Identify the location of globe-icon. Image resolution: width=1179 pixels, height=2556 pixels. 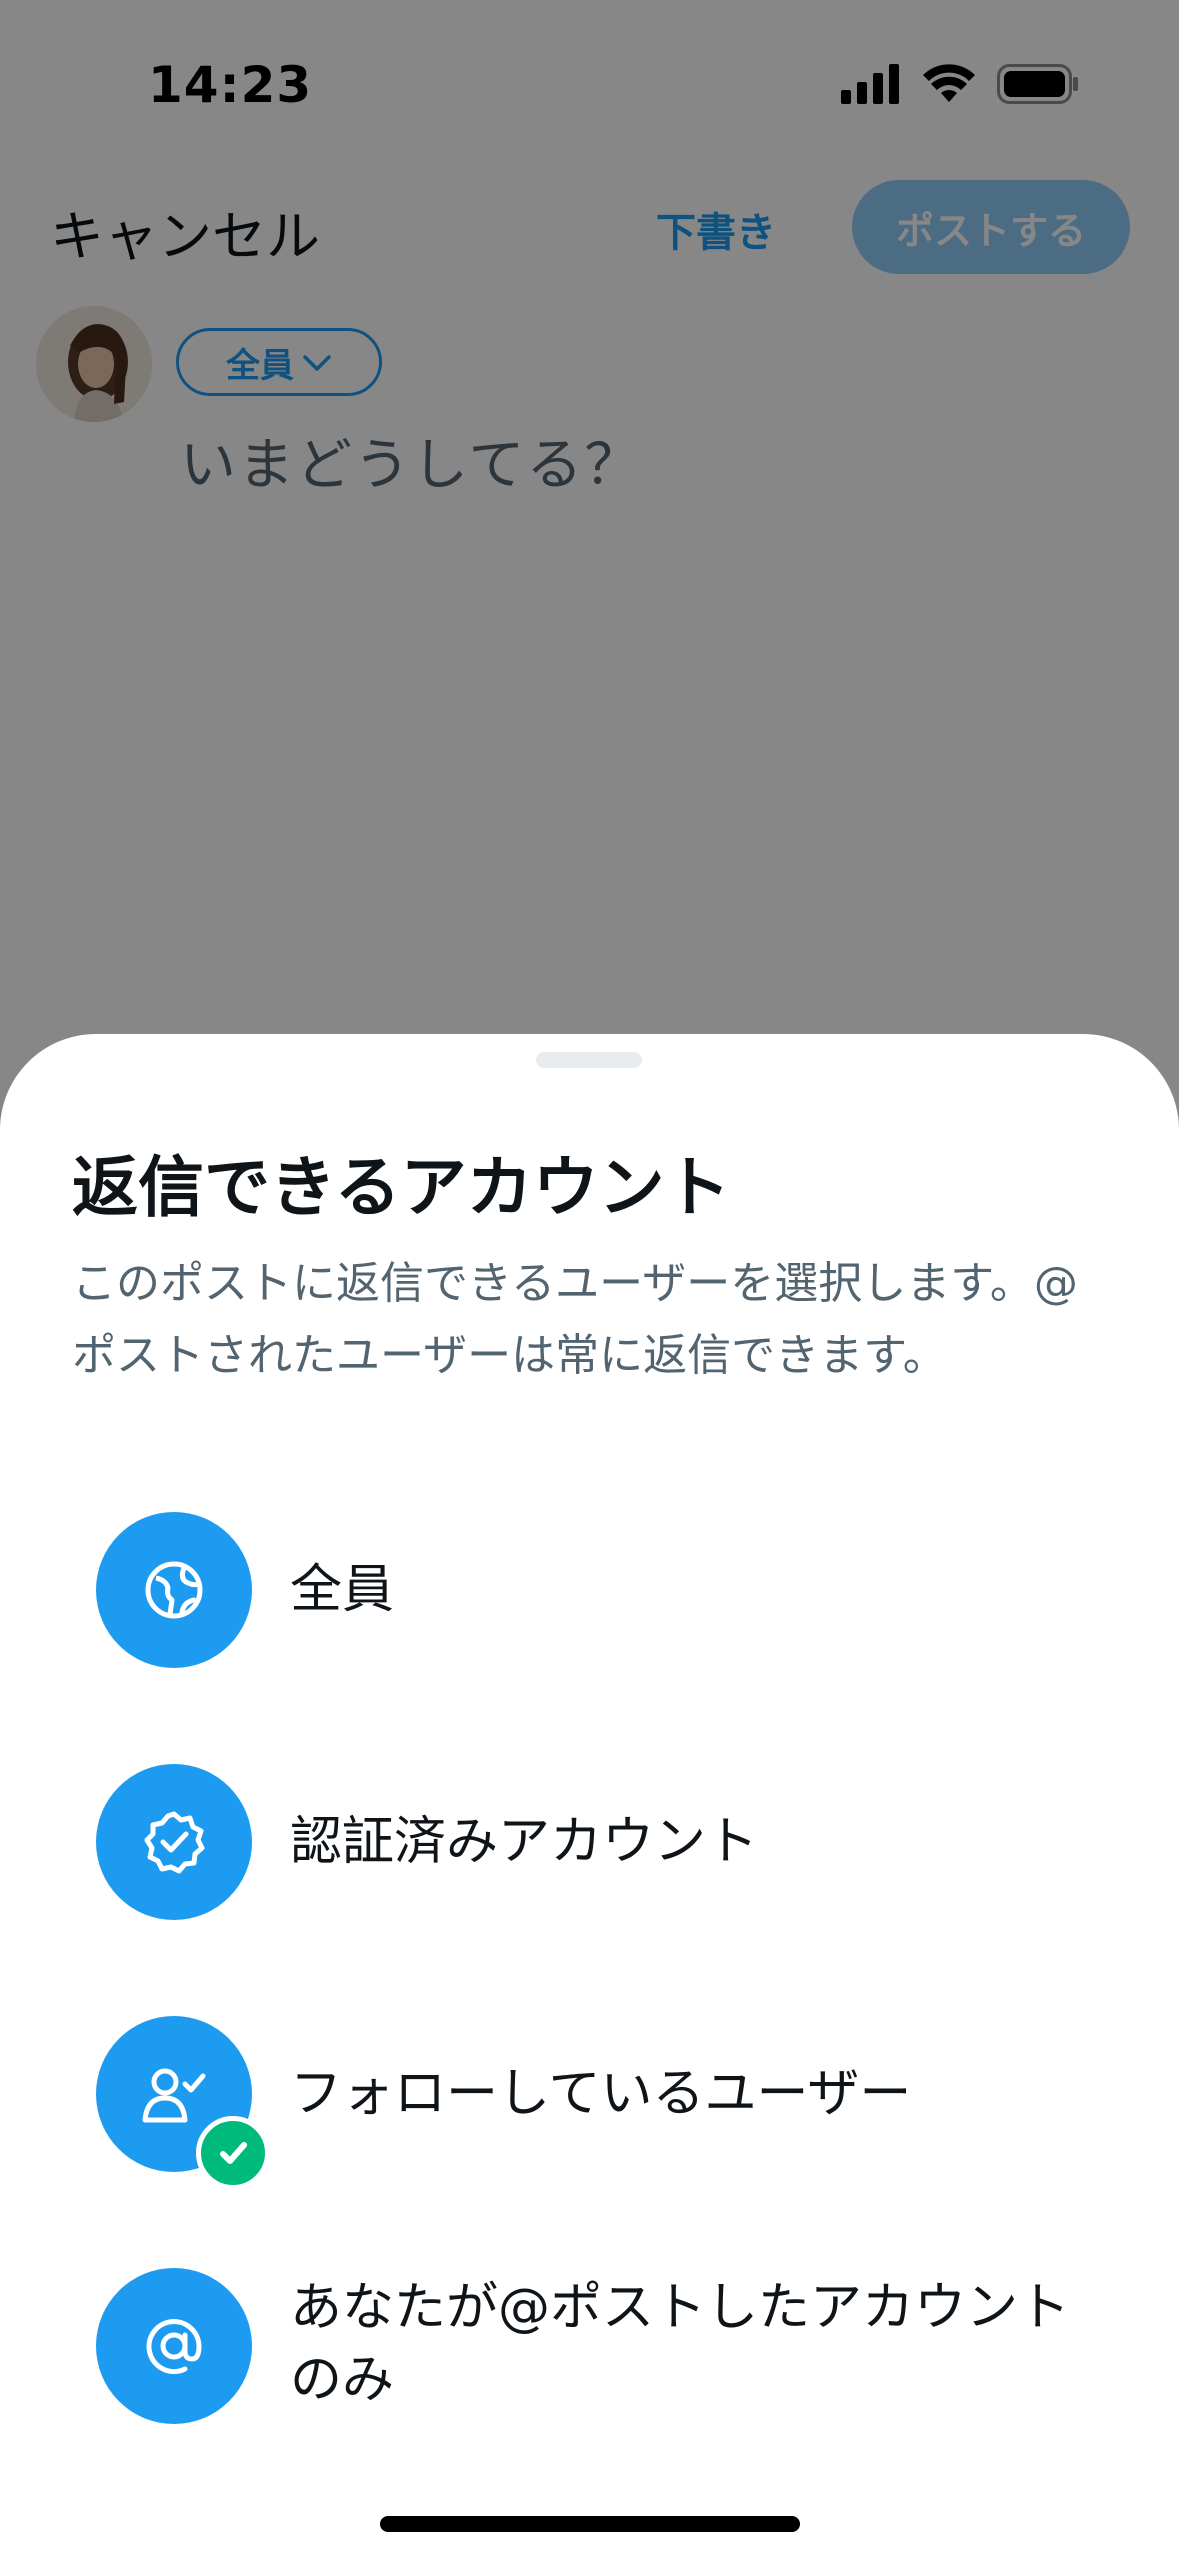
(174, 1590).